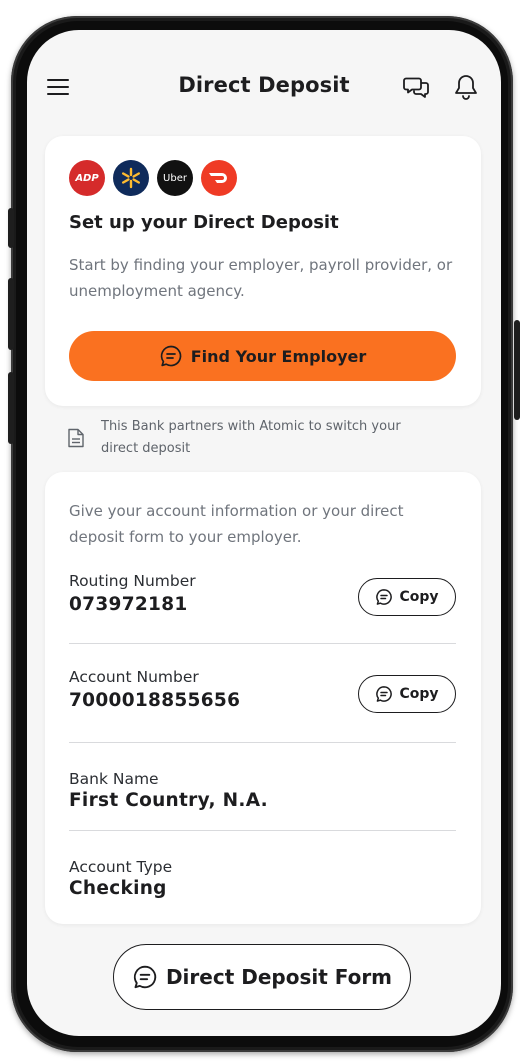  What do you see at coordinates (279, 977) in the screenshot?
I see `direct-deposit-form-label: Direct Deposit Form` at bounding box center [279, 977].